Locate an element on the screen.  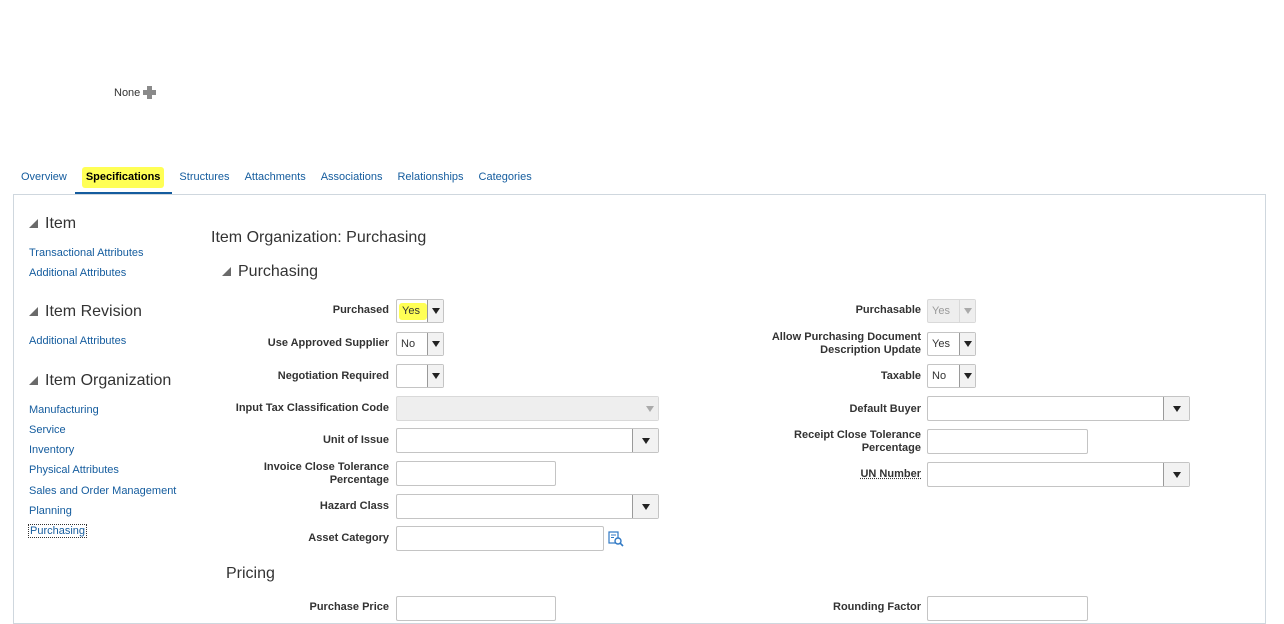
rounding-factor-label: Rounding Factor is located at coordinates (810, 607).